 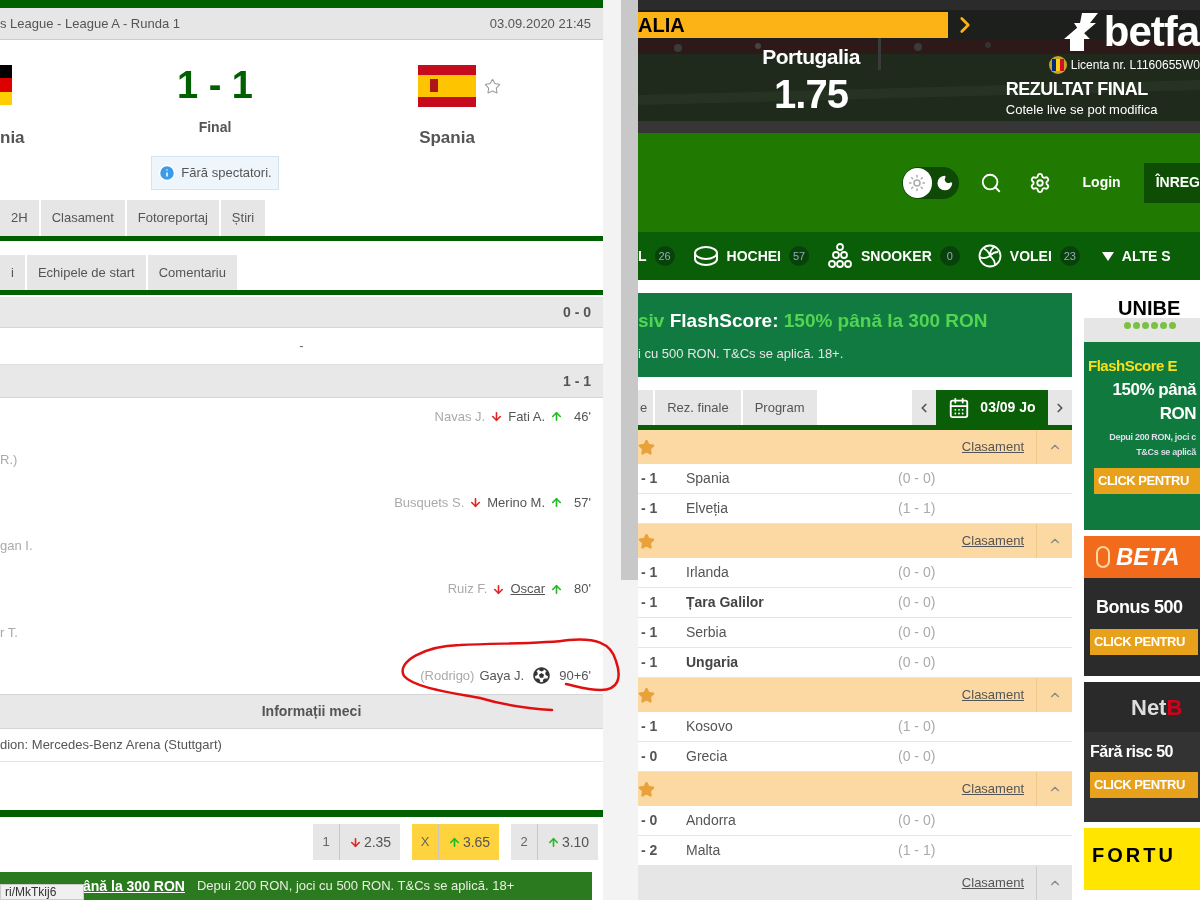 What do you see at coordinates (1149, 308) in the screenshot?
I see `ad-logo: UNIBE` at bounding box center [1149, 308].